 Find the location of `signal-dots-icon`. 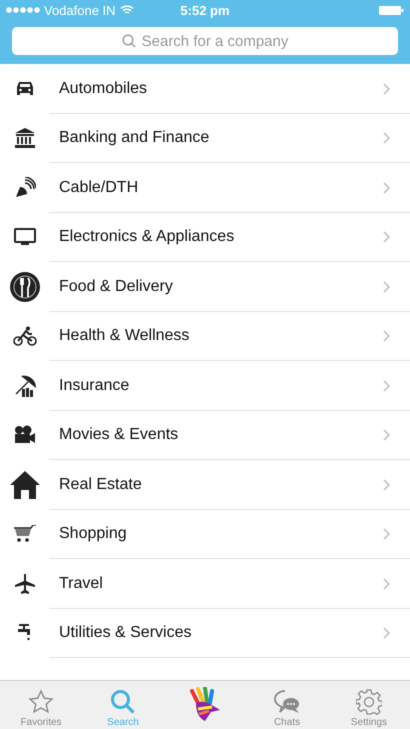

signal-dots-icon is located at coordinates (23, 10).